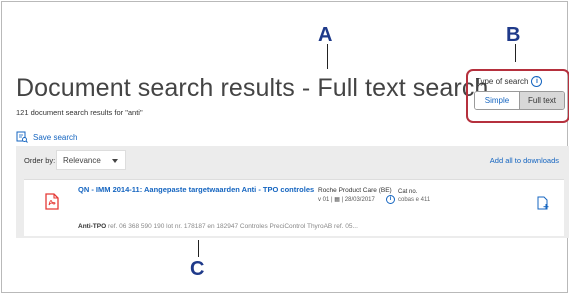  What do you see at coordinates (355, 190) in the screenshot?
I see `result-organization: Roche Product Care (BE)` at bounding box center [355, 190].